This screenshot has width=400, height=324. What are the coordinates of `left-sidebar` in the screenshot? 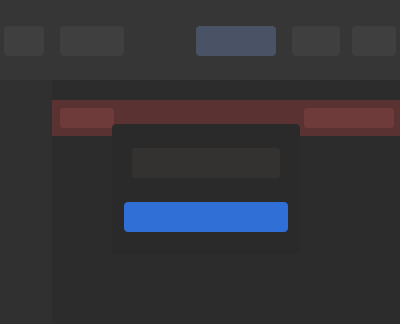 It's located at (26, 202).